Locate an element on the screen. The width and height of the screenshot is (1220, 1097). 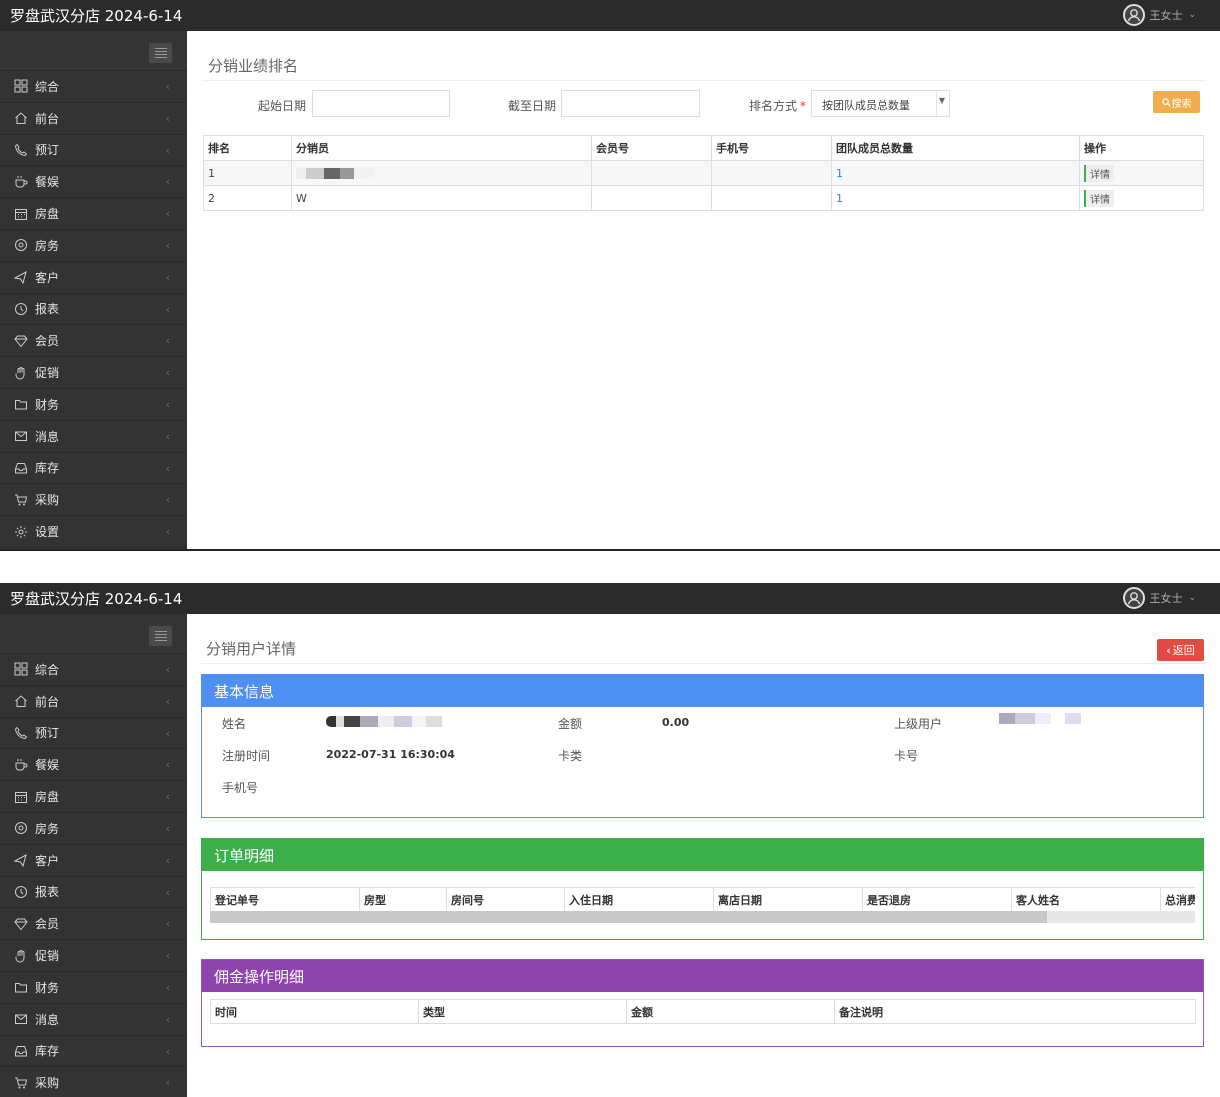
table-row: 1 1 详情 is located at coordinates (703, 173).